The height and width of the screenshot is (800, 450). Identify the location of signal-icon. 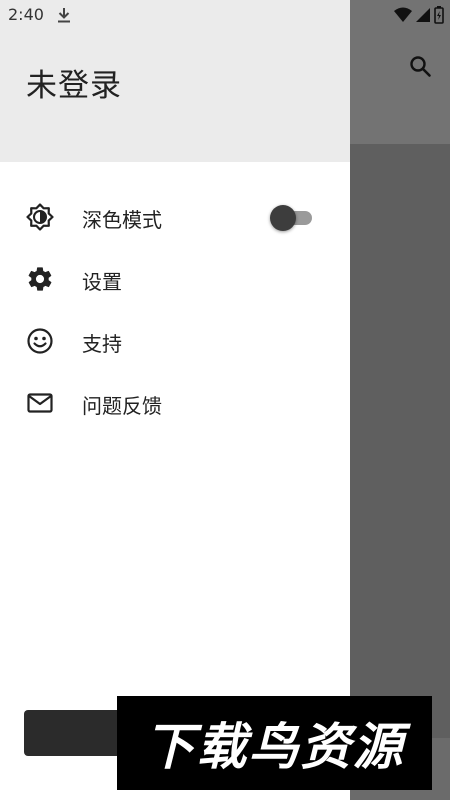
(423, 17).